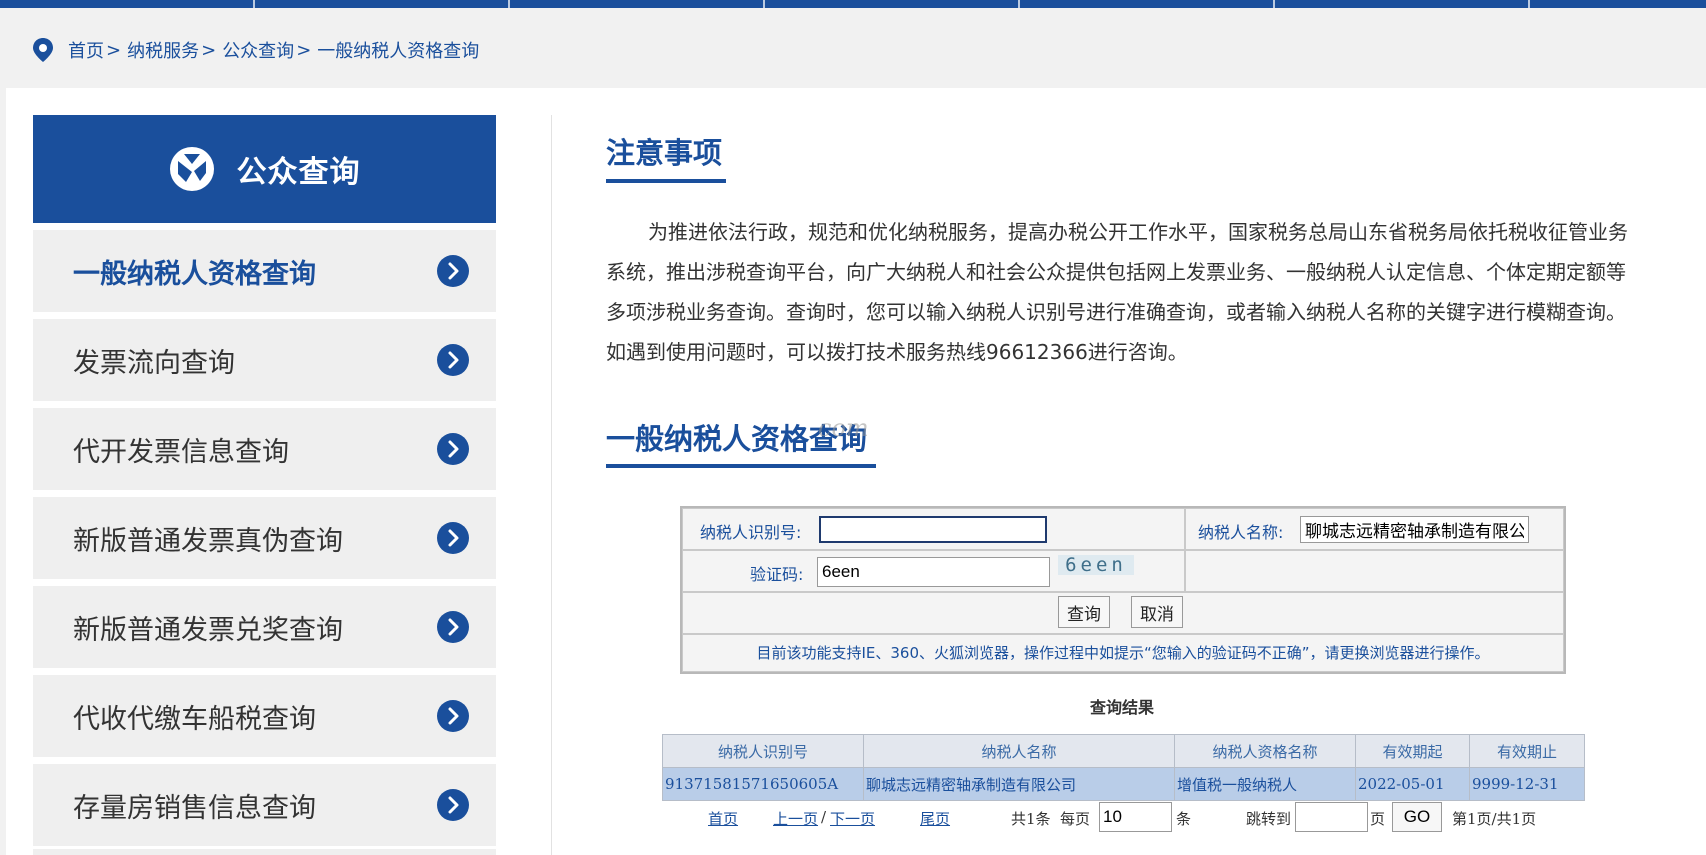  What do you see at coordinates (664, 153) in the screenshot?
I see `notice-title: 注意事项` at bounding box center [664, 153].